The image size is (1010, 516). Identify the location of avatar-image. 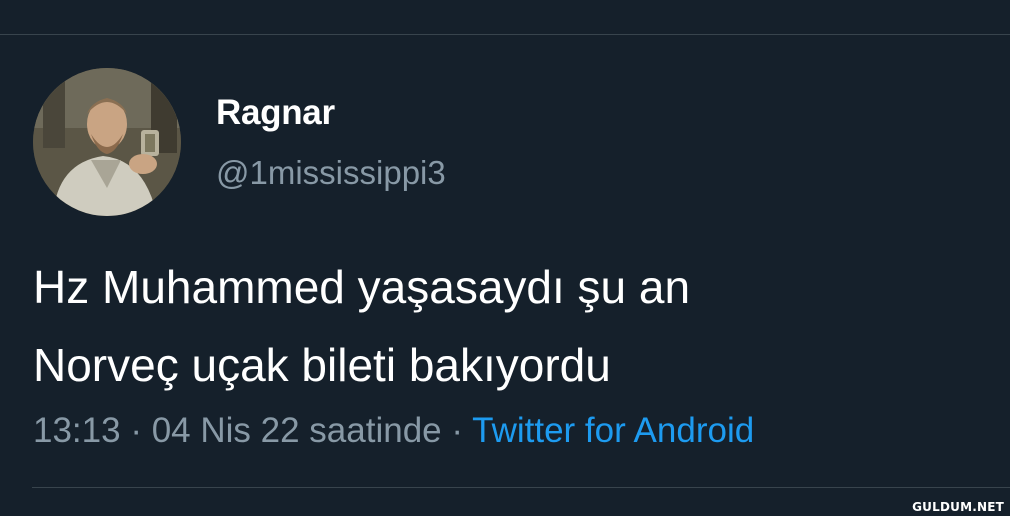
(107, 142).